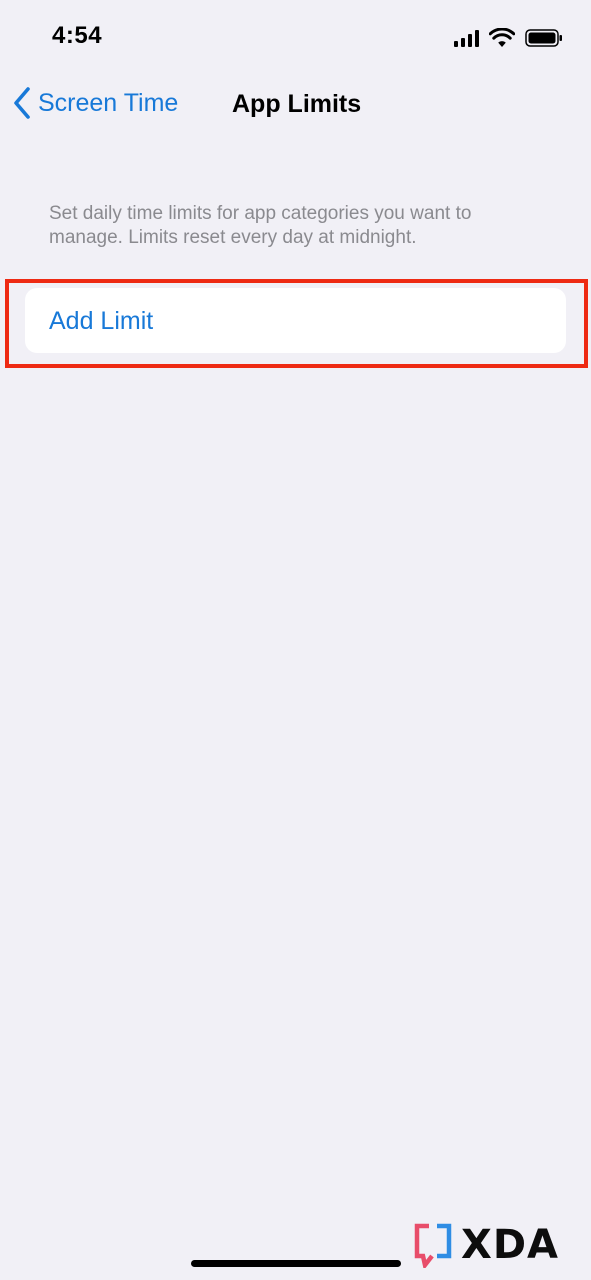 This screenshot has height=1280, width=591. What do you see at coordinates (22, 103) in the screenshot?
I see `chevron-left-icon` at bounding box center [22, 103].